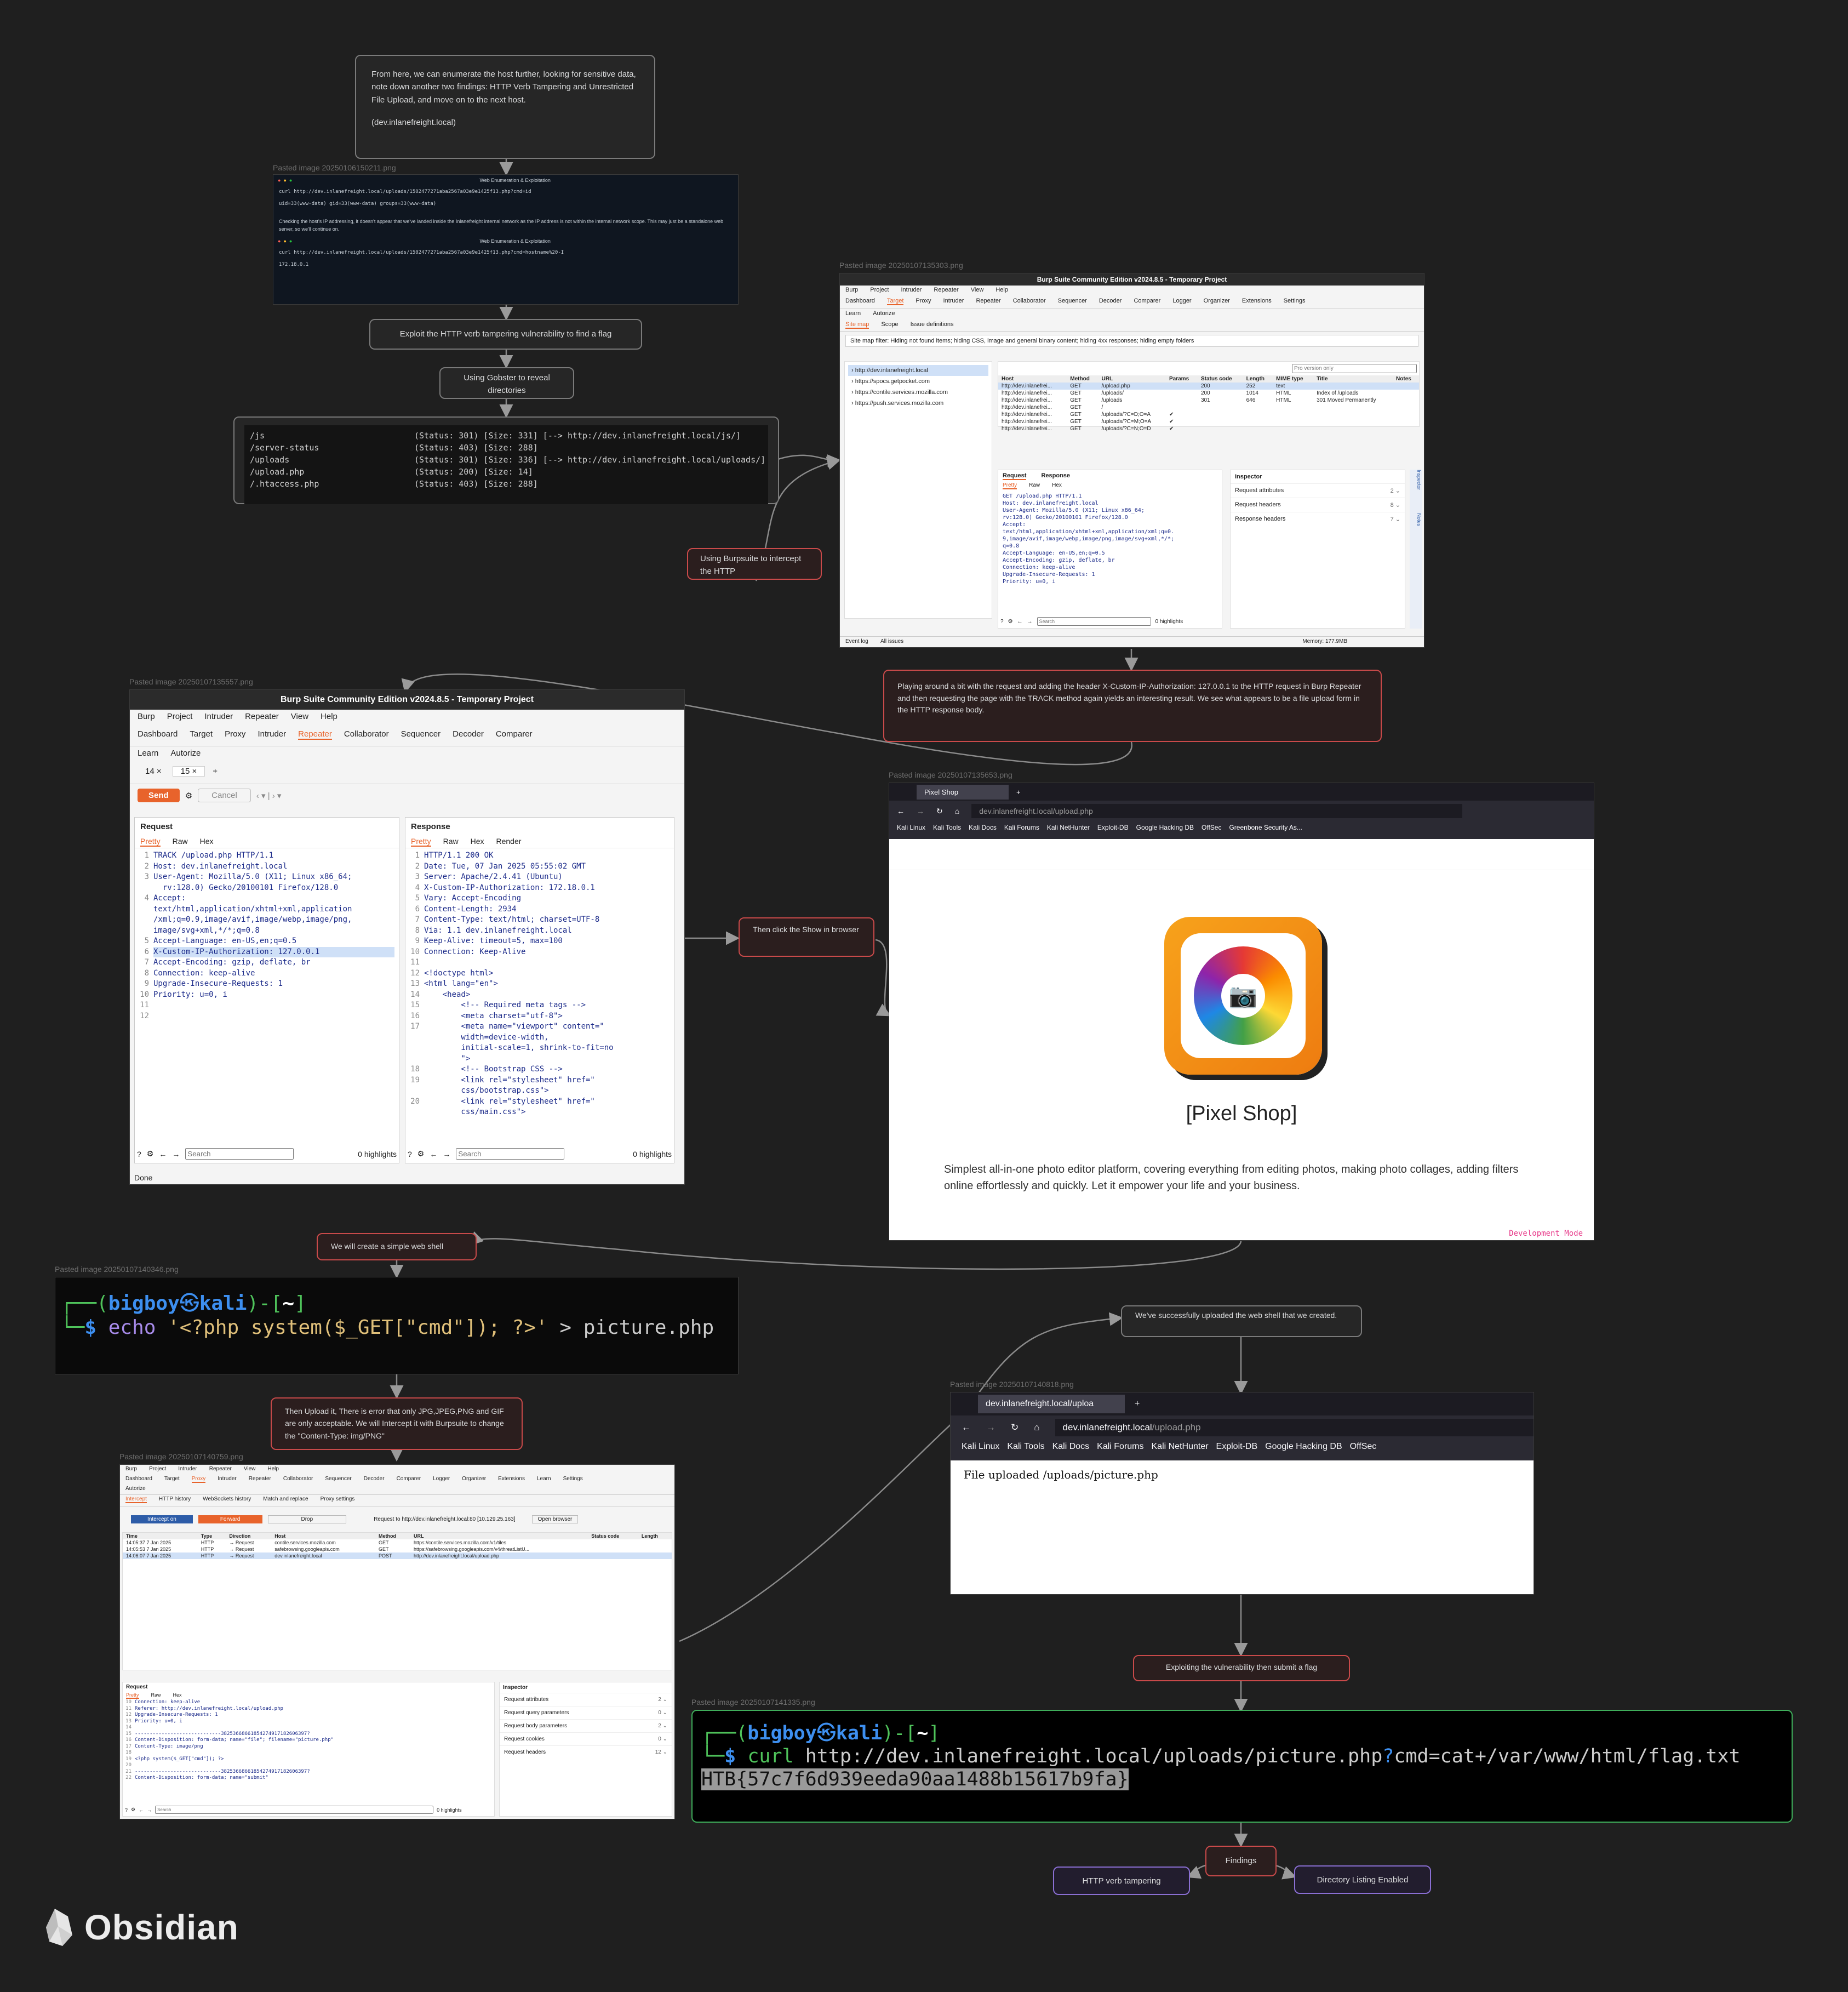  I want to click on help-icon: ?, so click(410, 1154).